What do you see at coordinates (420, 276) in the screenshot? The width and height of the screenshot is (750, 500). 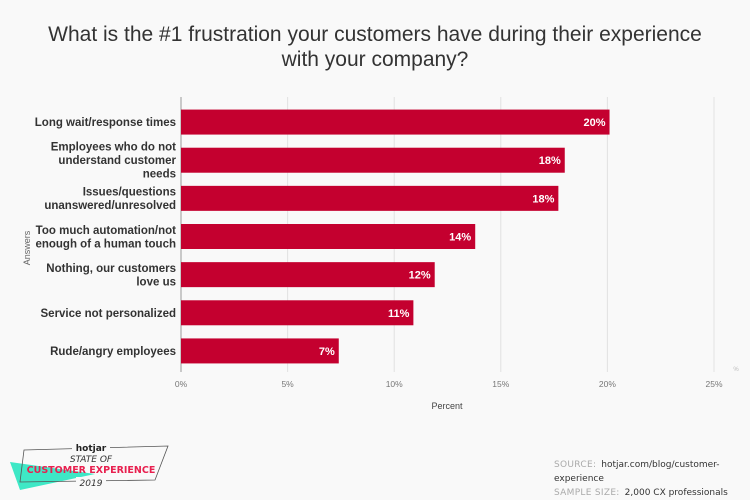 I see `bar-value-label: 12%` at bounding box center [420, 276].